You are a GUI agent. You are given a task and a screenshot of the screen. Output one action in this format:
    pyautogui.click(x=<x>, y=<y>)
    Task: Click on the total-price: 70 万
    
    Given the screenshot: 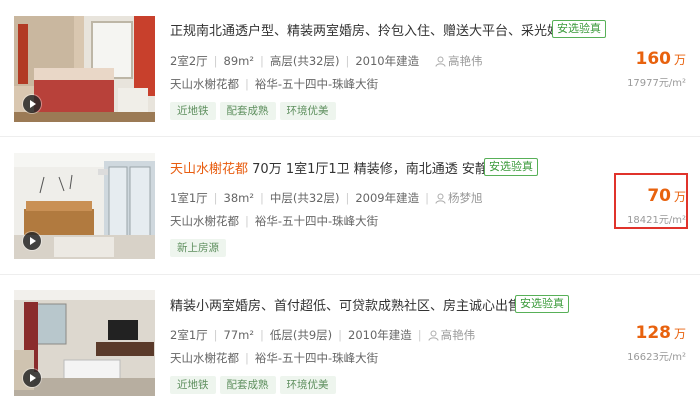 What is the action you would take?
    pyautogui.click(x=666, y=196)
    